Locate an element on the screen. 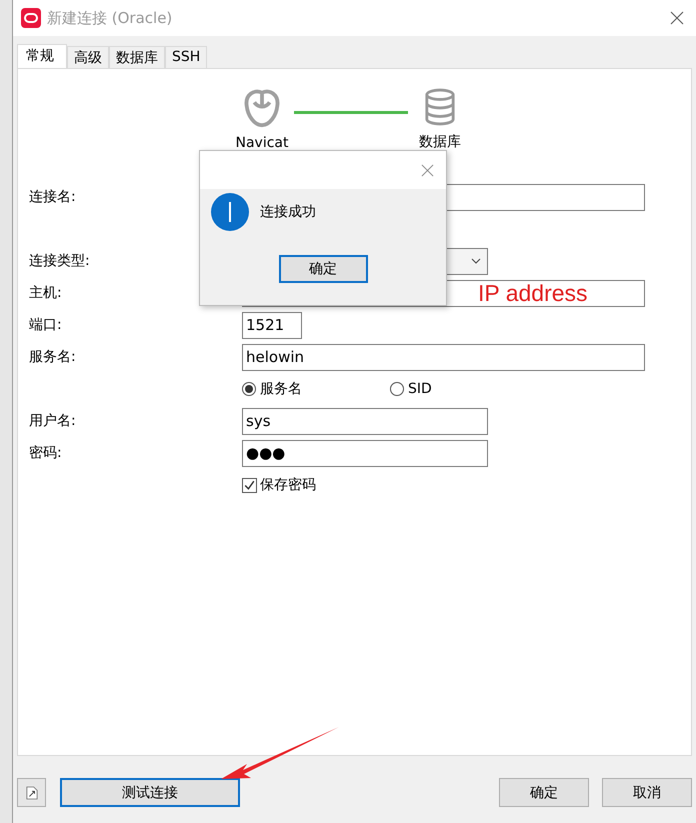 The height and width of the screenshot is (823, 696). annotation-text: IP address is located at coordinates (533, 293).